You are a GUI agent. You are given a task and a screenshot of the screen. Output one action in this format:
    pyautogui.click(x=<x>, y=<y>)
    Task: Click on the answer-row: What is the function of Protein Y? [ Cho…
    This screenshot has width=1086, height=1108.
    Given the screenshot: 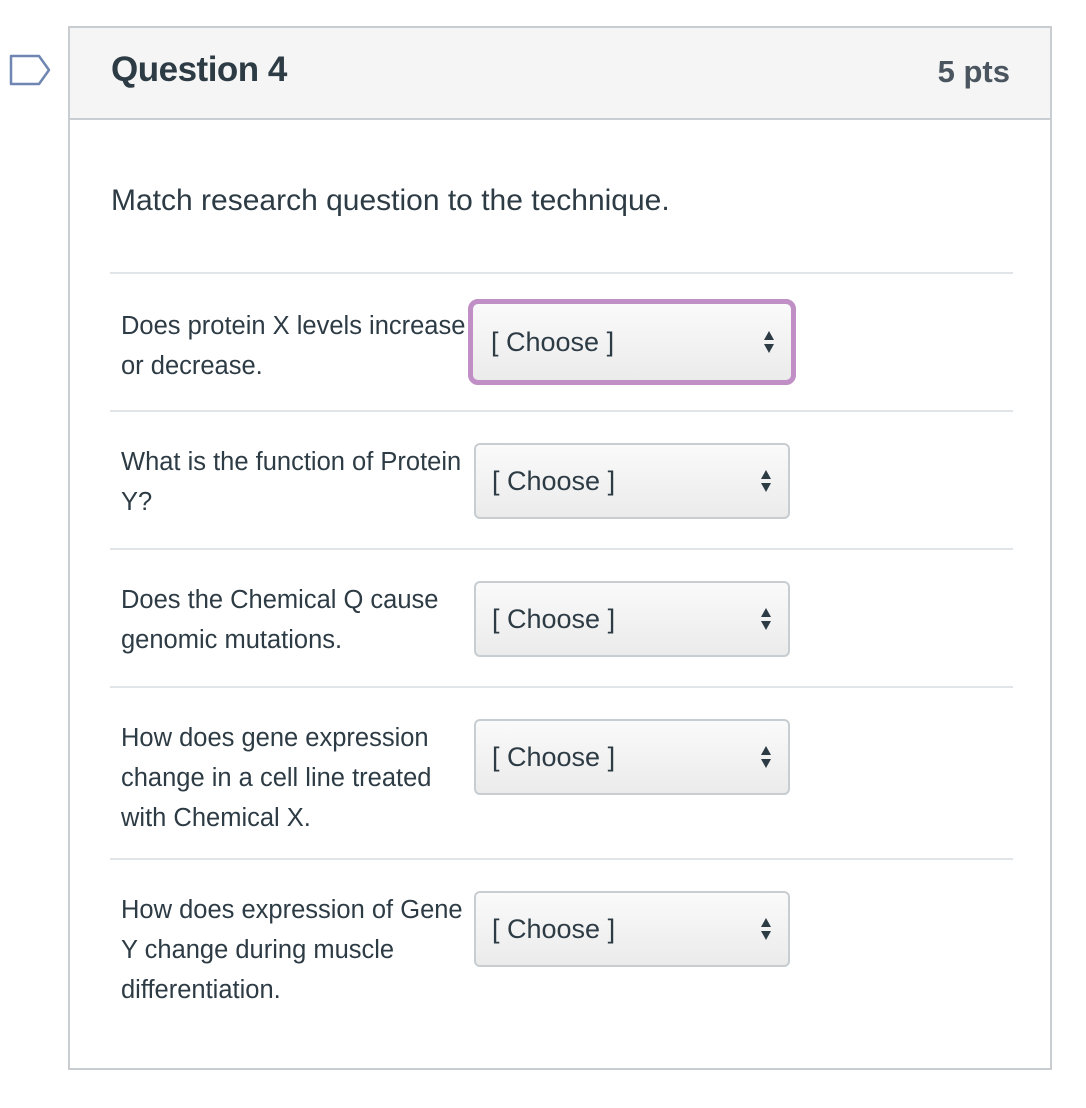 What is the action you would take?
    pyautogui.click(x=561, y=479)
    